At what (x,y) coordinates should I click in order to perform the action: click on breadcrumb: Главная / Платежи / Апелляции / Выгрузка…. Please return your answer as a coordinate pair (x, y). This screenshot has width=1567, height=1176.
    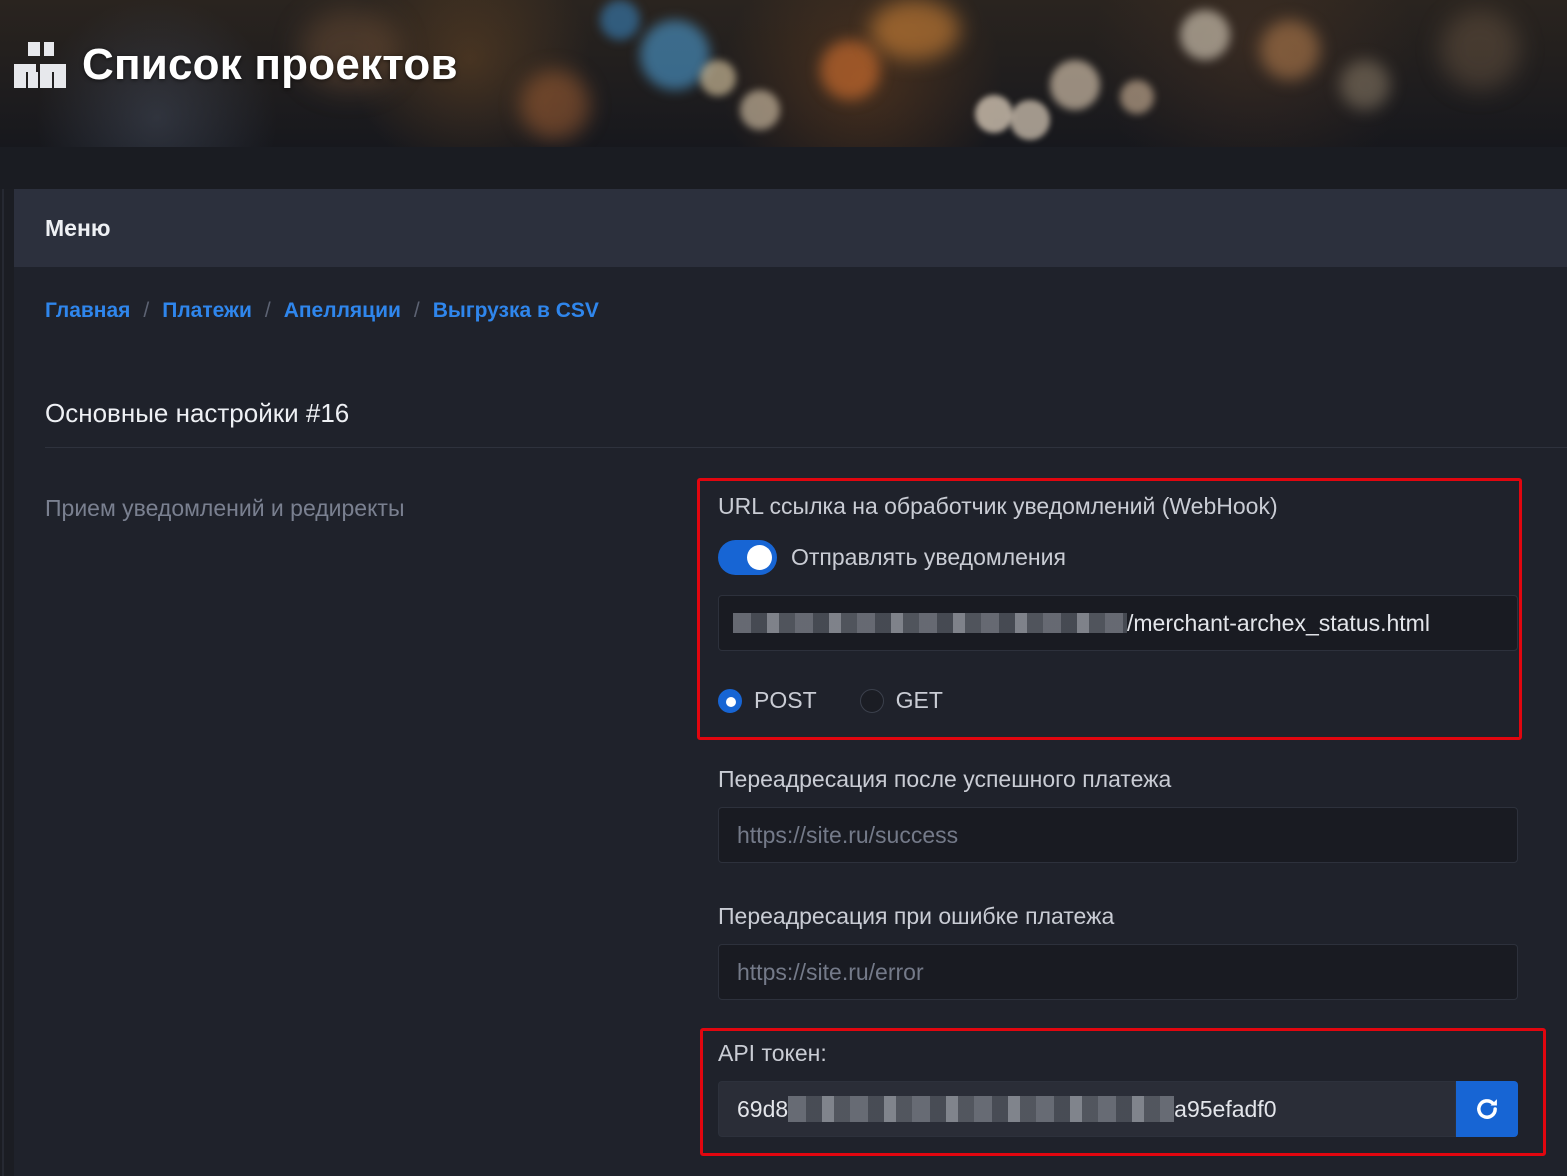
    Looking at the image, I should click on (322, 311).